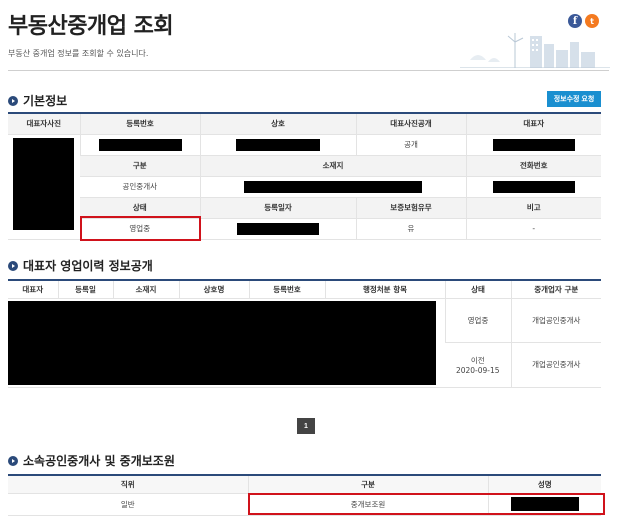 The height and width of the screenshot is (530, 619). I want to click on trade-name-value, so click(277, 145).